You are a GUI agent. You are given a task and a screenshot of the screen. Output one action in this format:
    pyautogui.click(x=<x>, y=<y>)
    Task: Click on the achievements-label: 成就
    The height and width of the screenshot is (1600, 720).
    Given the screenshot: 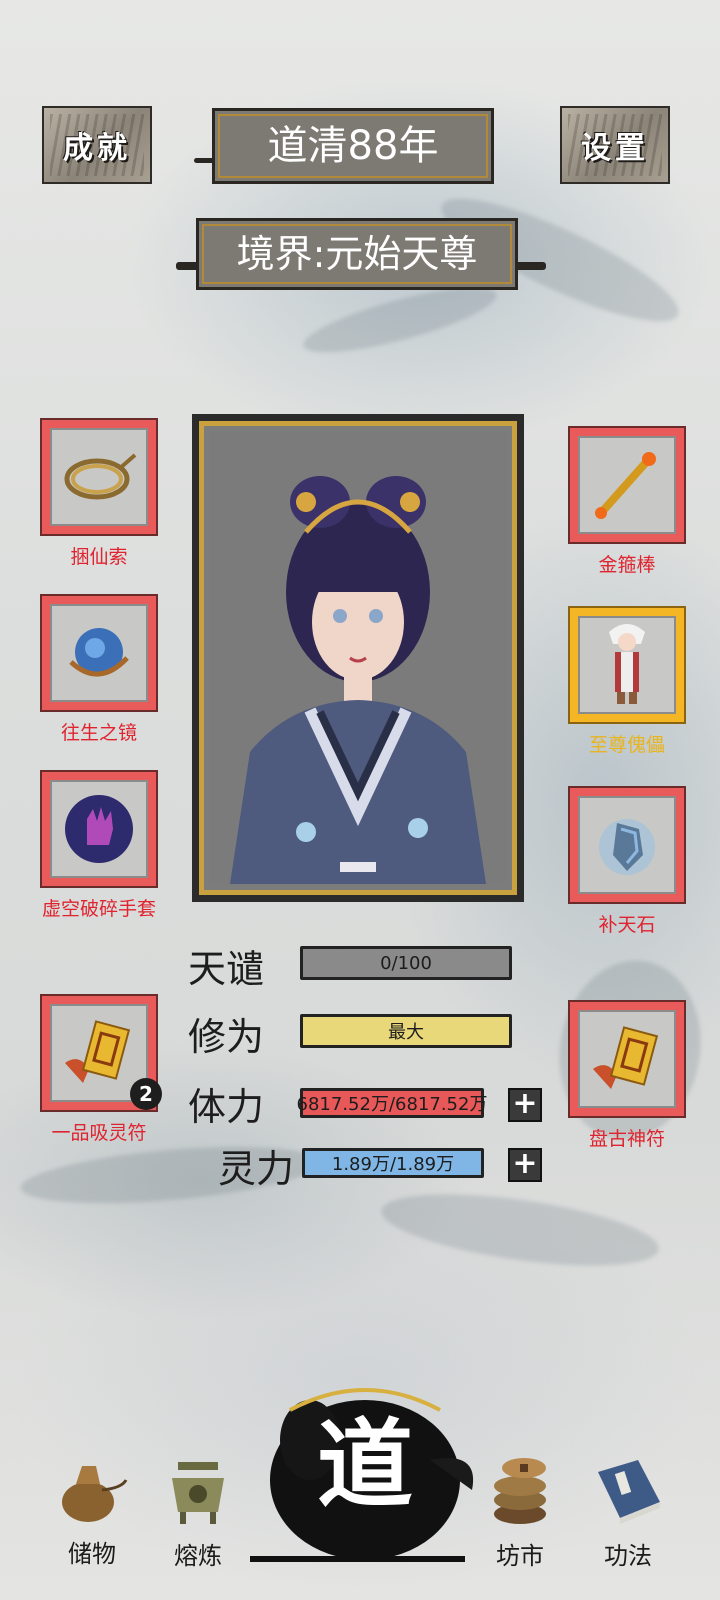 What is the action you would take?
    pyautogui.click(x=97, y=148)
    